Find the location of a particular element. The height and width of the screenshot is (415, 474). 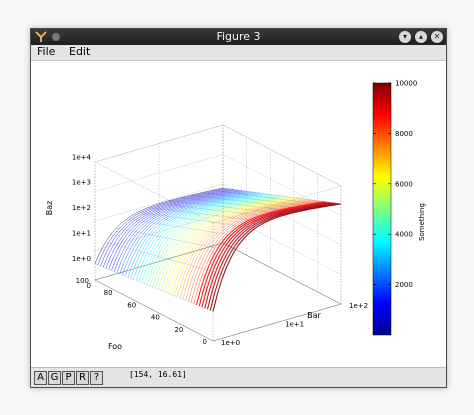

baz-tick-label: 1e+3 is located at coordinates (81, 183).